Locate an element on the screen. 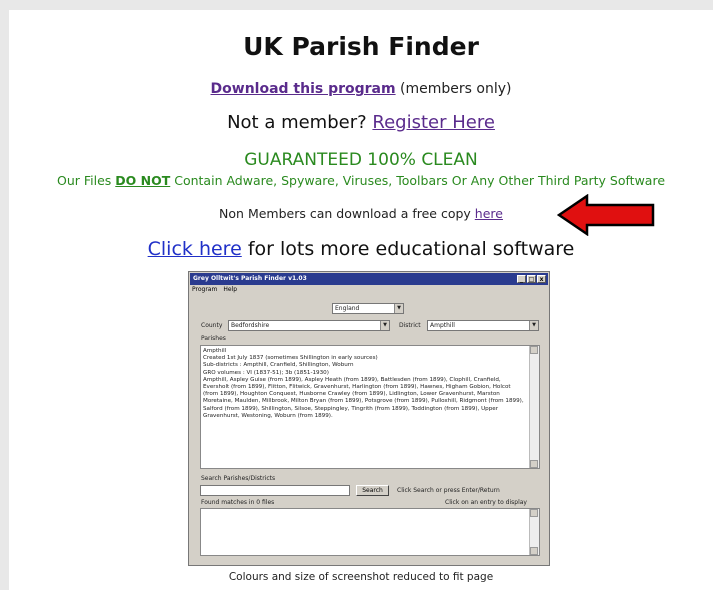 This screenshot has height=590, width=713. download-line: Download this program (members only) is located at coordinates (361, 89).